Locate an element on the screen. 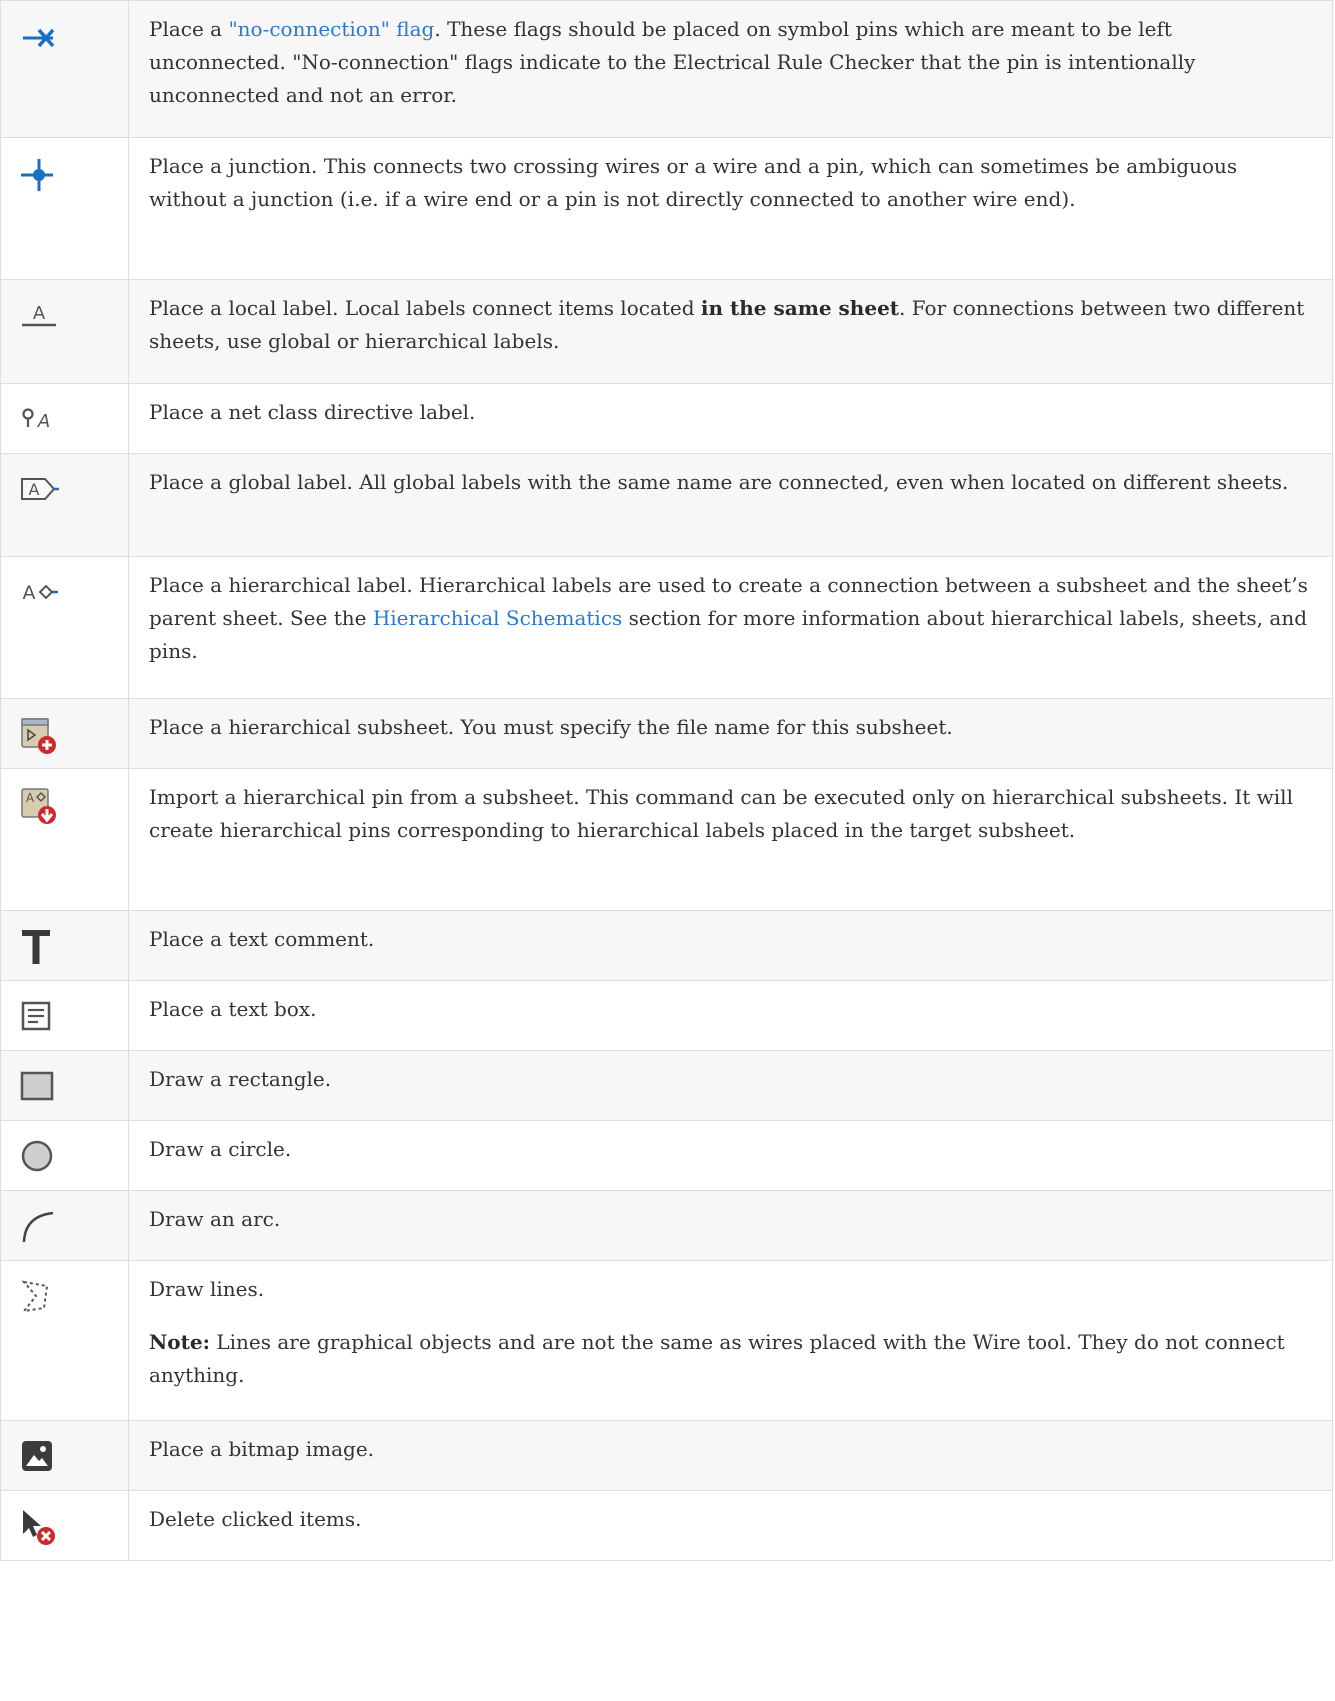 This screenshot has height=1701, width=1335. arc-icon is located at coordinates (39, 1228).